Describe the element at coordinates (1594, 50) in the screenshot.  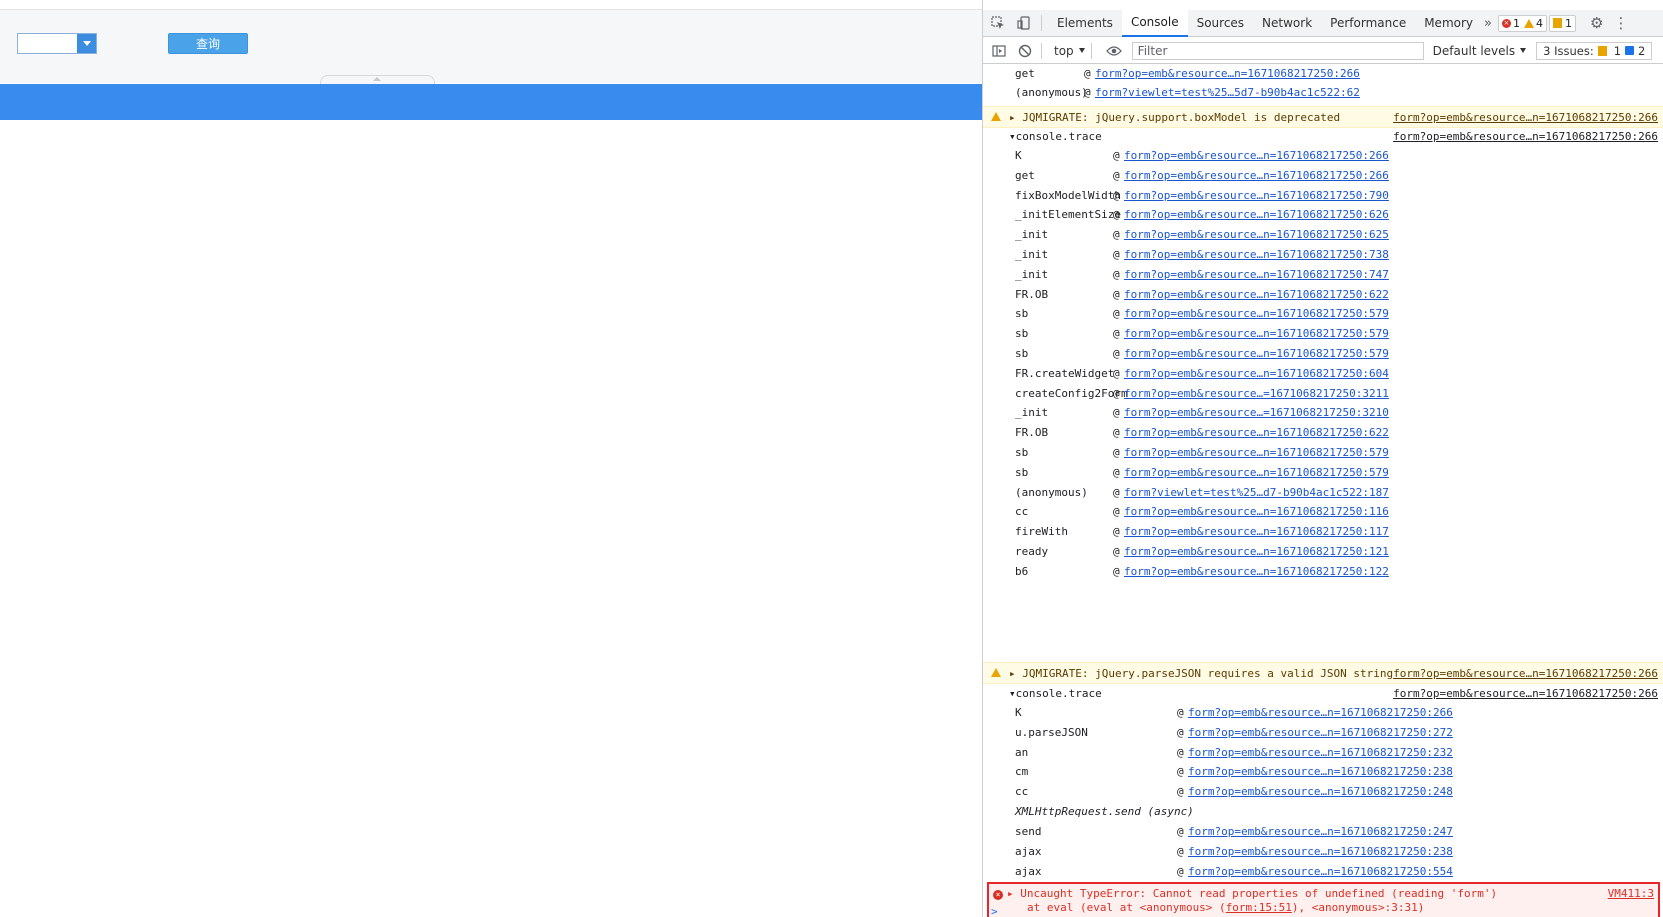
I see `issues-button: 3 Issues: 1 2` at that location.